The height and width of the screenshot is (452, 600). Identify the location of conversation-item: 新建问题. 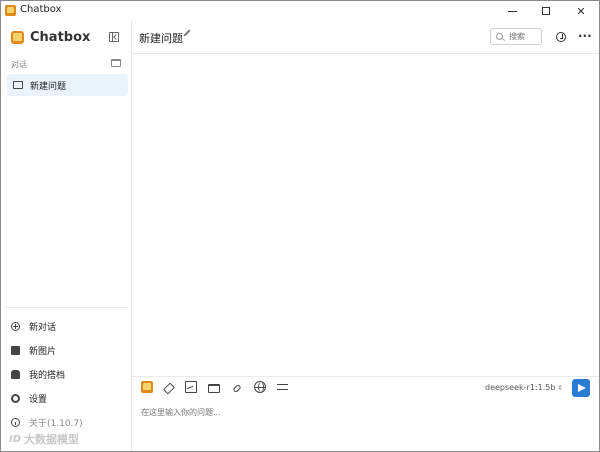
(67, 85).